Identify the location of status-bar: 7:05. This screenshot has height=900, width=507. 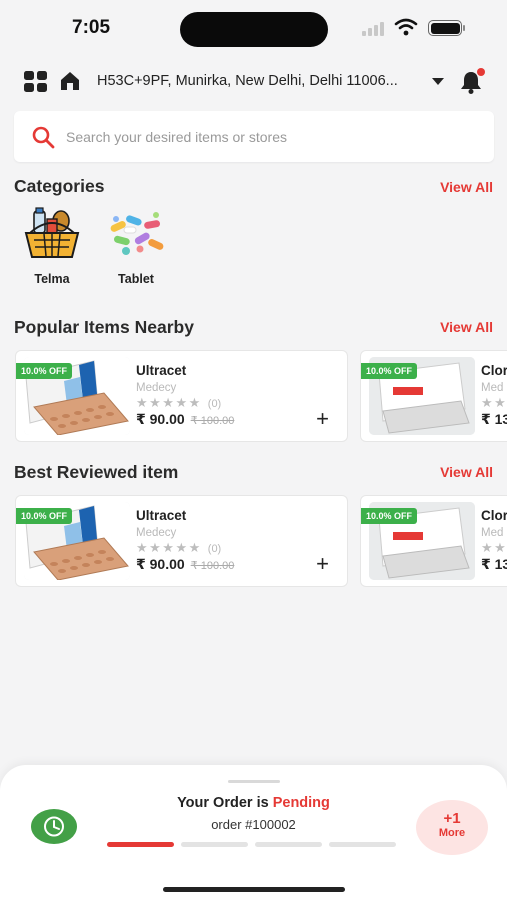
(253, 29).